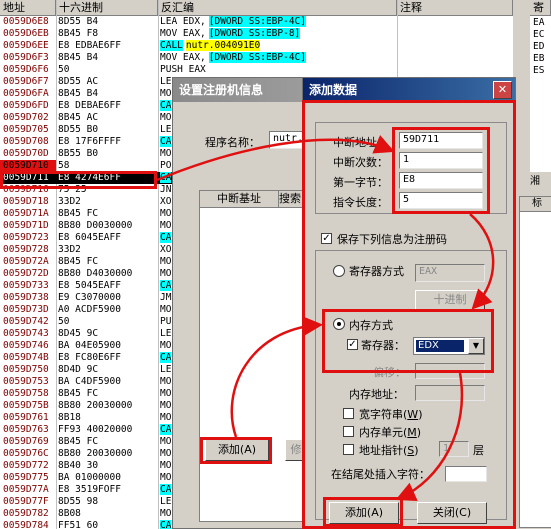 This screenshot has height=529, width=551. What do you see at coordinates (455, 8) in the screenshot?
I see `header-comment: 注释` at bounding box center [455, 8].